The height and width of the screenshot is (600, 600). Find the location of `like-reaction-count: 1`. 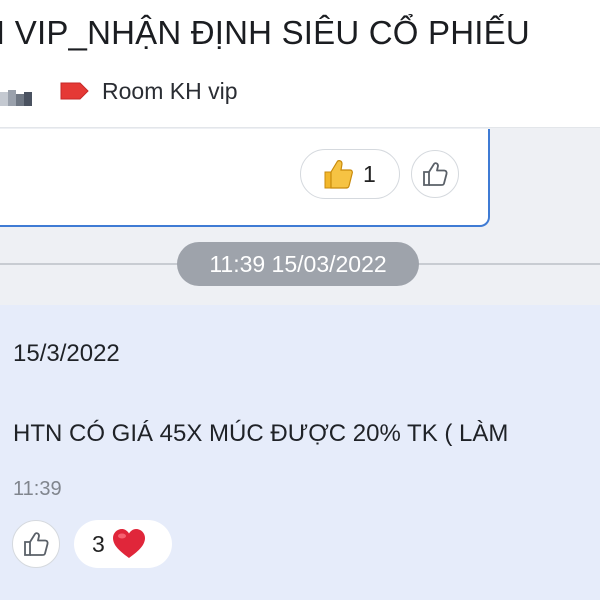

like-reaction-count: 1 is located at coordinates (369, 173).